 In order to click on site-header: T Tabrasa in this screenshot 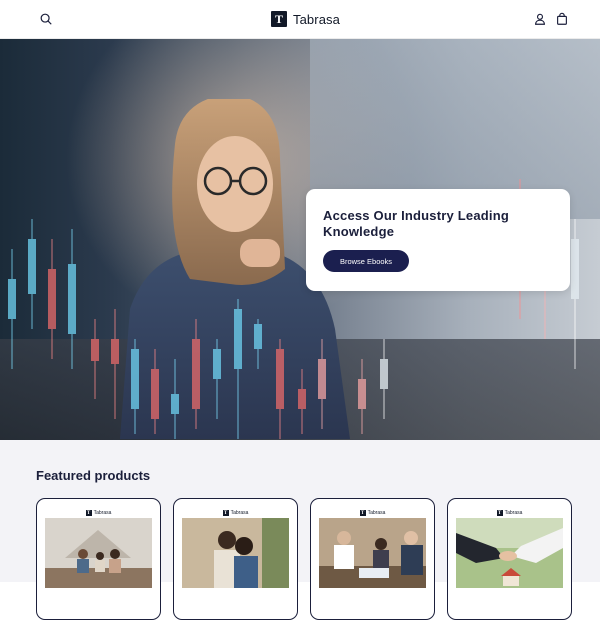, I will do `click(300, 19)`.